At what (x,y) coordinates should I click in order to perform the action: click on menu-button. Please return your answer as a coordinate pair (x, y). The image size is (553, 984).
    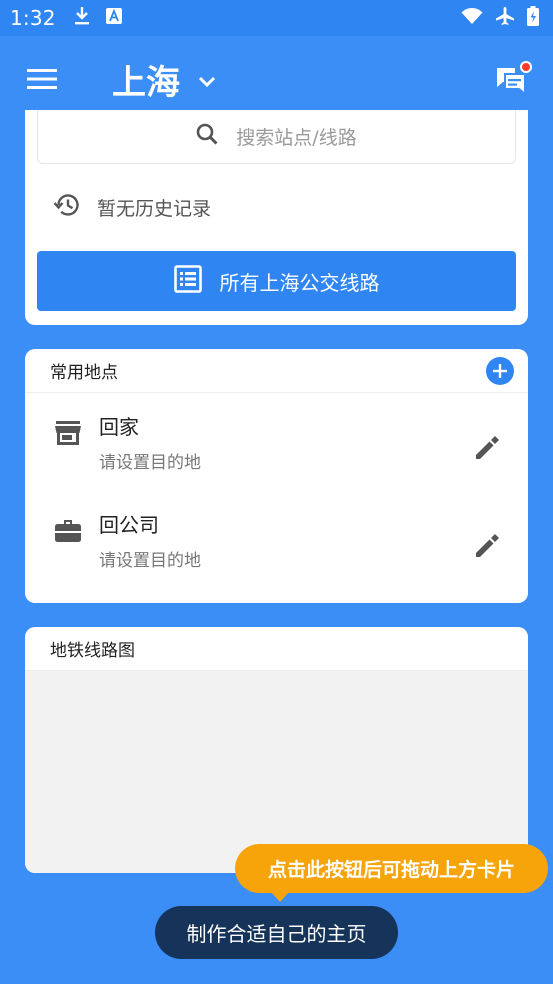
    Looking at the image, I should click on (42, 79).